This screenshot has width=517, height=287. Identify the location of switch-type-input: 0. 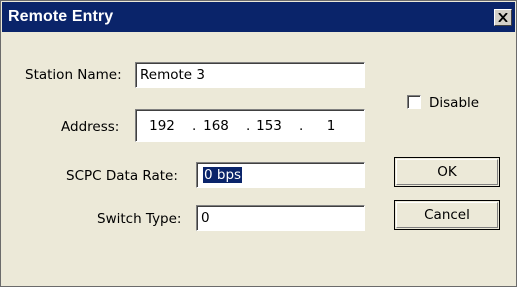
(280, 218).